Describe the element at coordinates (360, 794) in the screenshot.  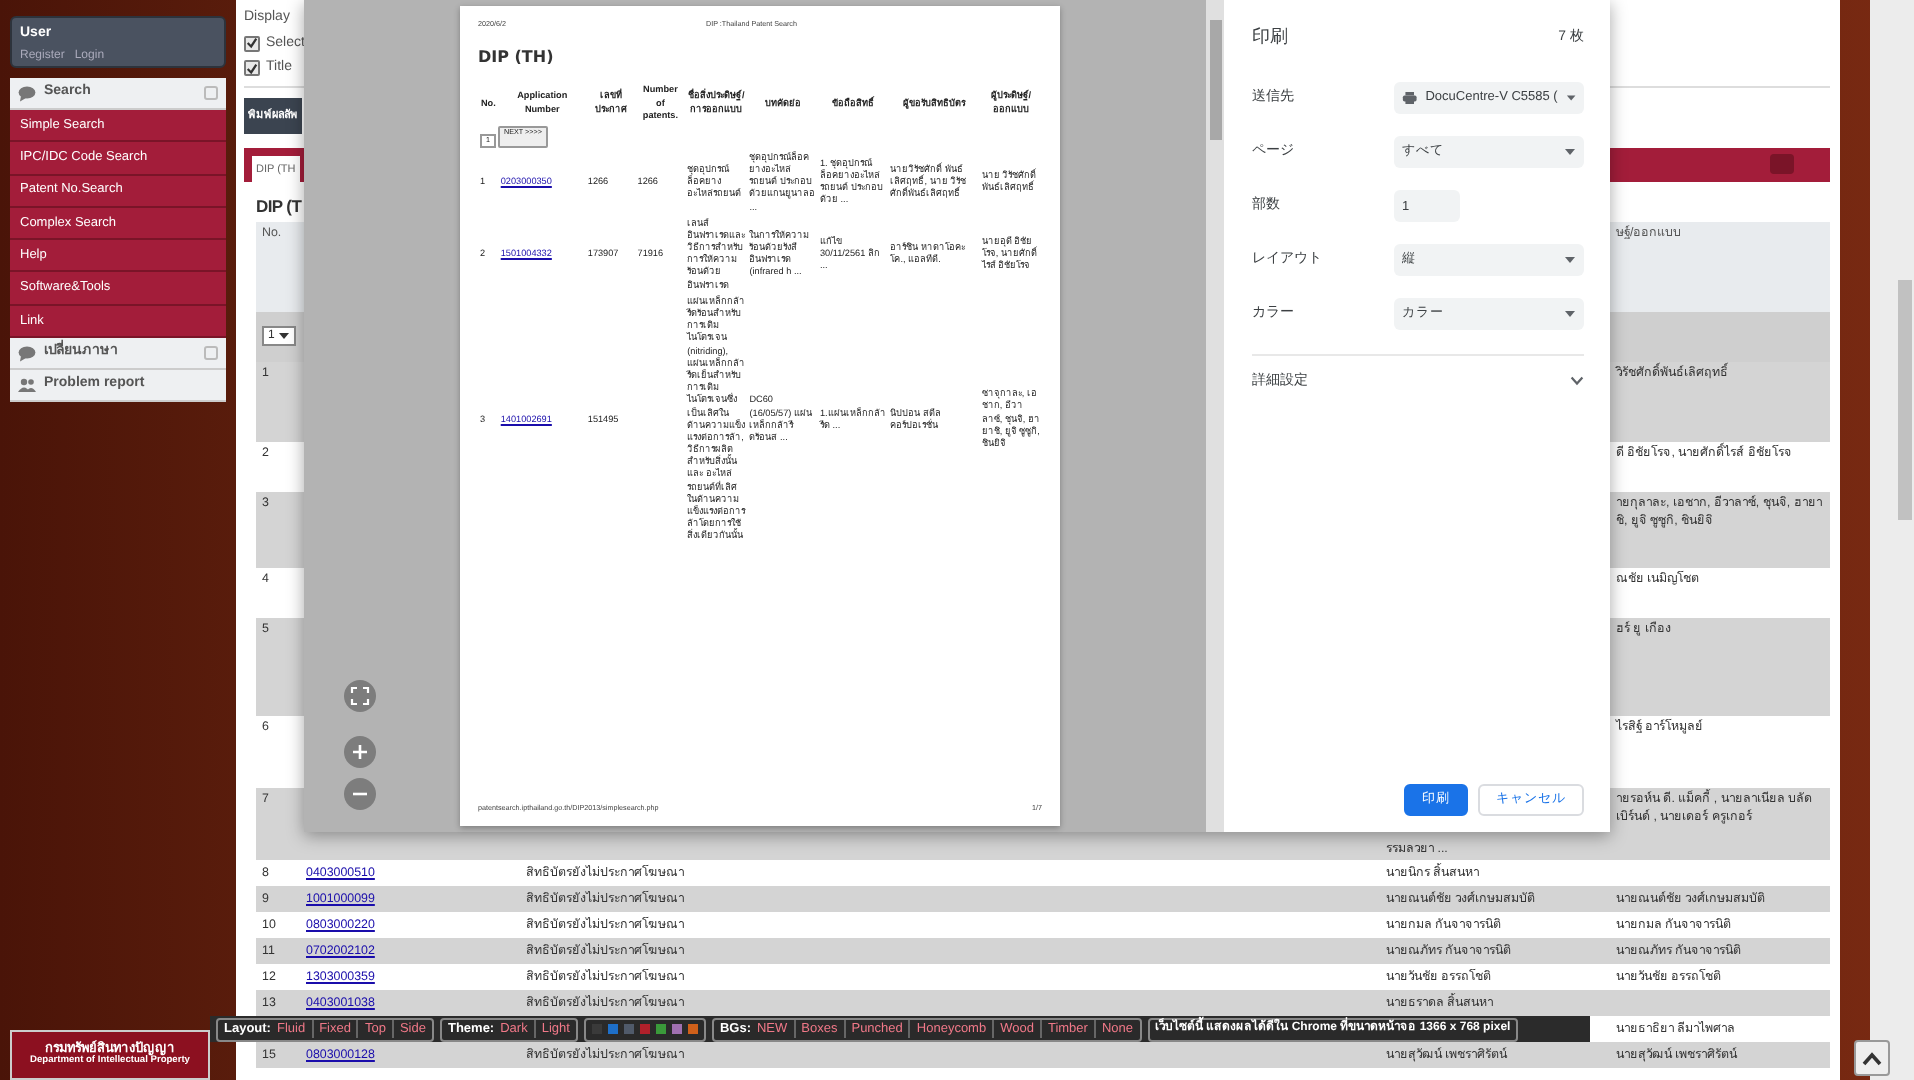
I see `zoom-out-button` at that location.